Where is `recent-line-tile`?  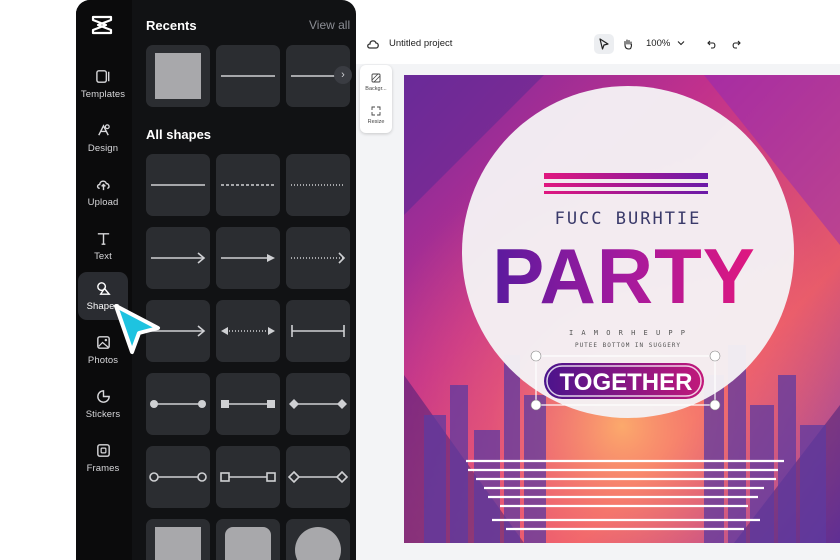 recent-line-tile is located at coordinates (248, 76).